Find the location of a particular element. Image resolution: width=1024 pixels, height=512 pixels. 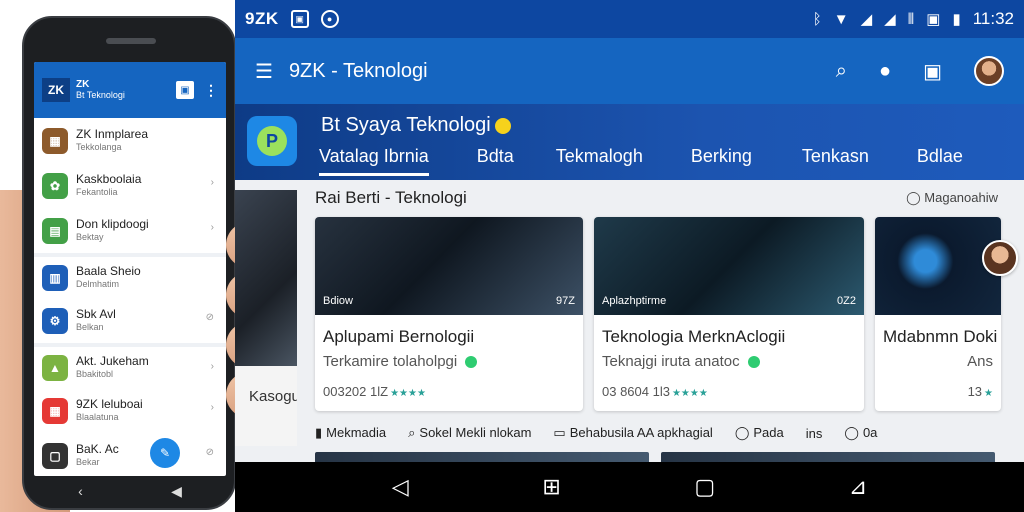

battery-icon: ▮ is located at coordinates (956, 19).